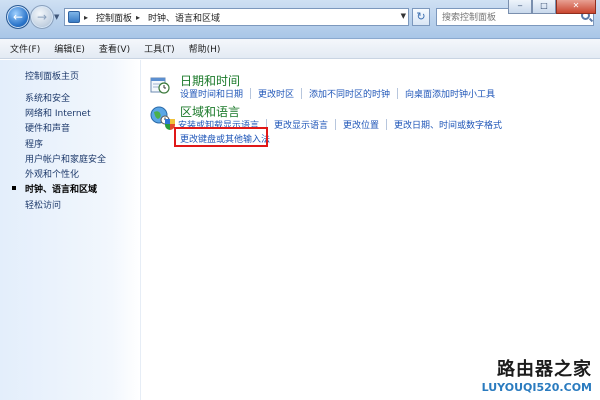  I want to click on address-bar: ▸ 控制面板 ▸ 时钟、语言和区域 ▼, so click(236, 17).